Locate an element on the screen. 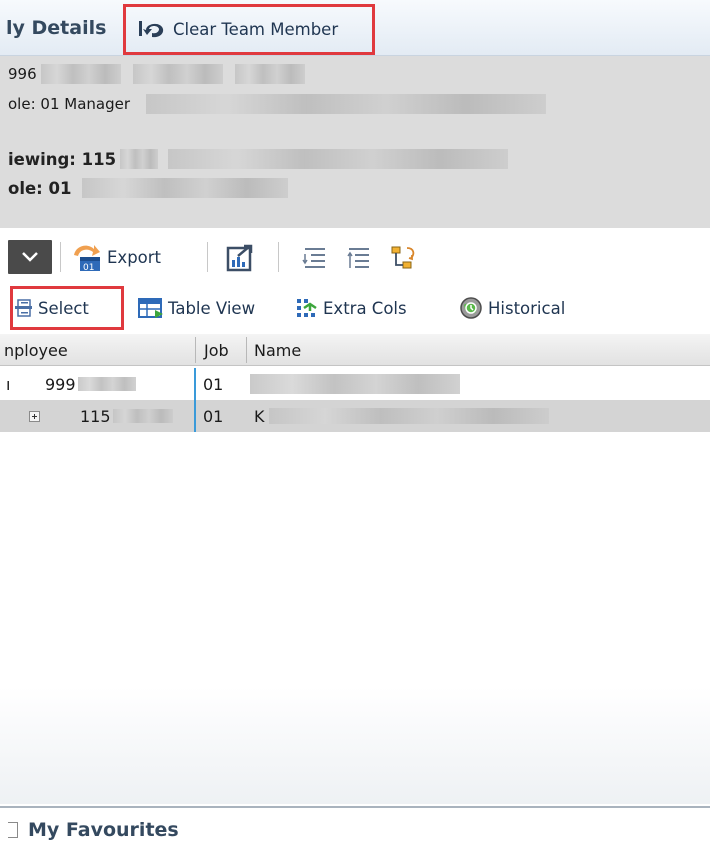 The image size is (710, 852). hierarchy-button is located at coordinates (404, 260).